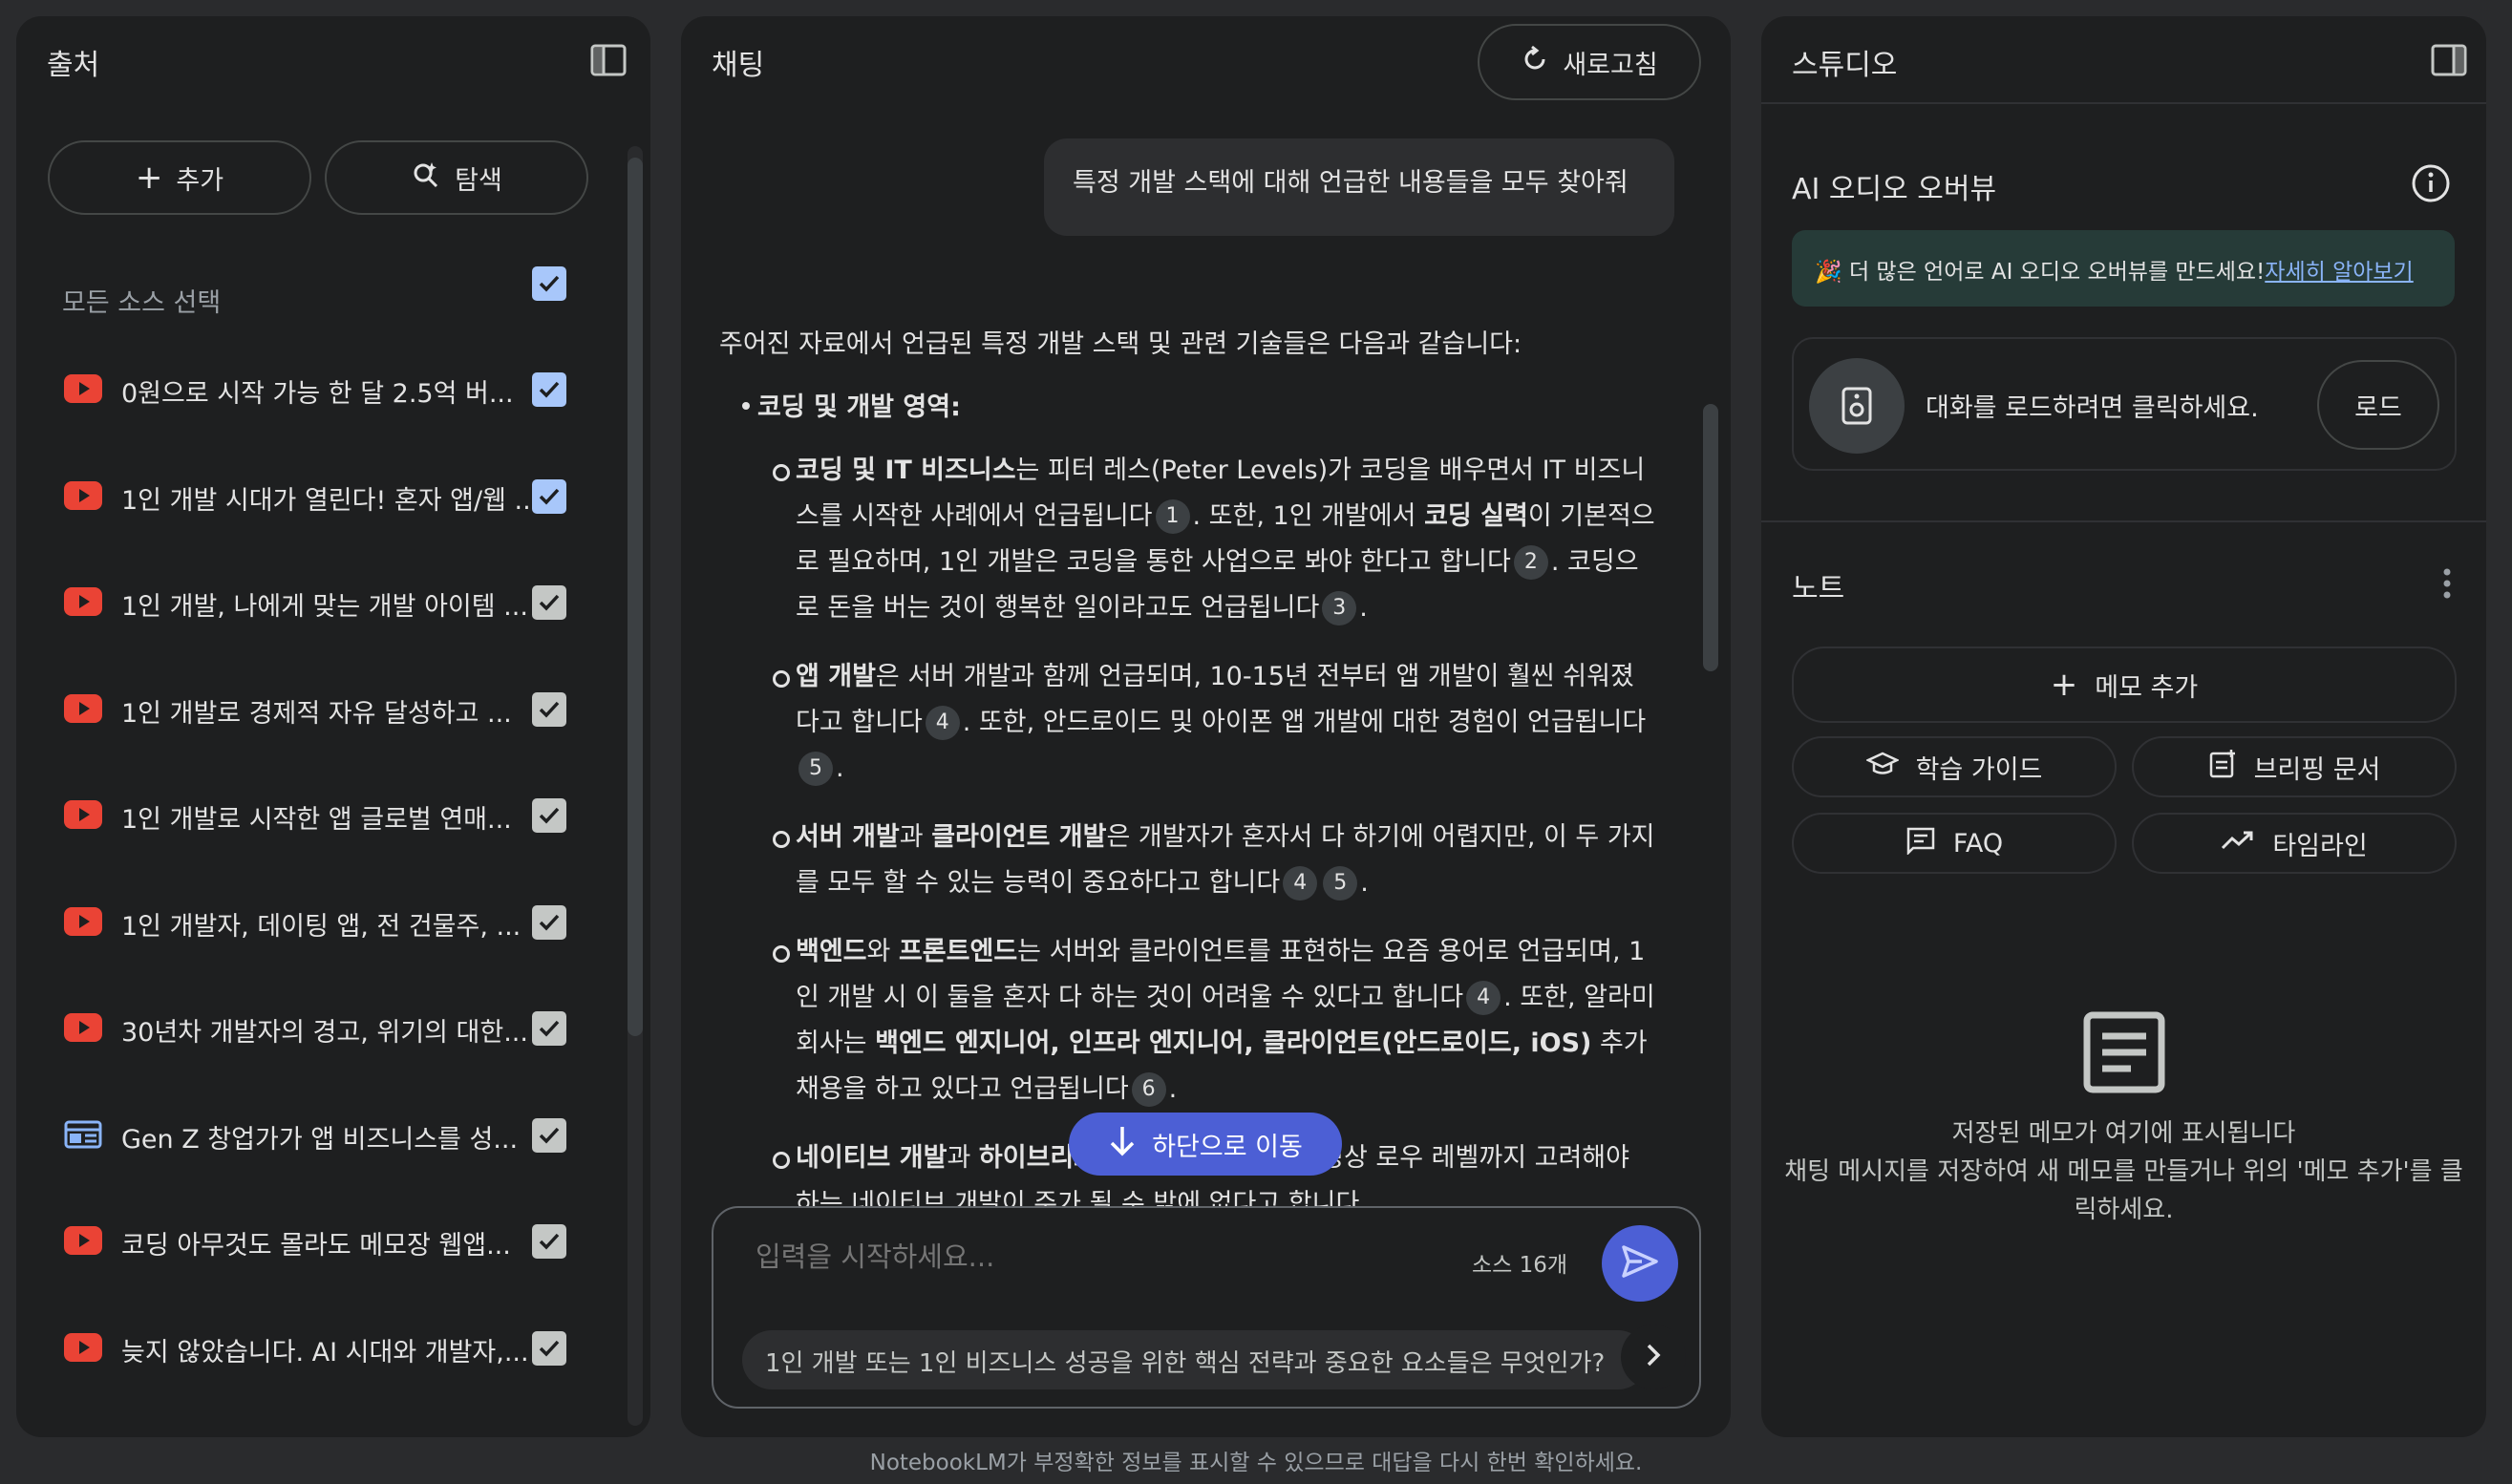  I want to click on audio-overview-title: AI 오디오 오버뷰, so click(1894, 189).